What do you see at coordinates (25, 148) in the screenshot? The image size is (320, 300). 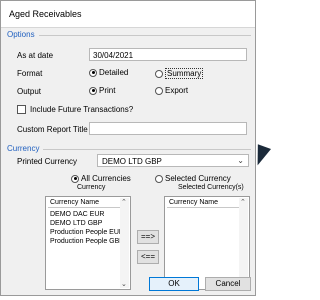 I see `currency-group-label: Currency` at bounding box center [25, 148].